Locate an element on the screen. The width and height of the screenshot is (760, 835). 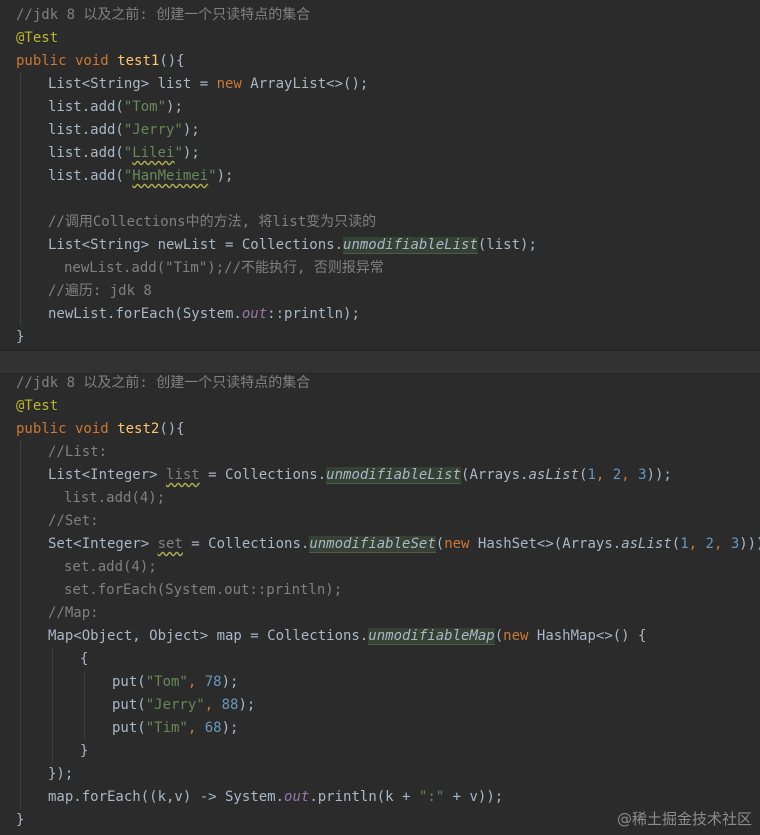
code-line: //Set: is located at coordinates (380, 521).